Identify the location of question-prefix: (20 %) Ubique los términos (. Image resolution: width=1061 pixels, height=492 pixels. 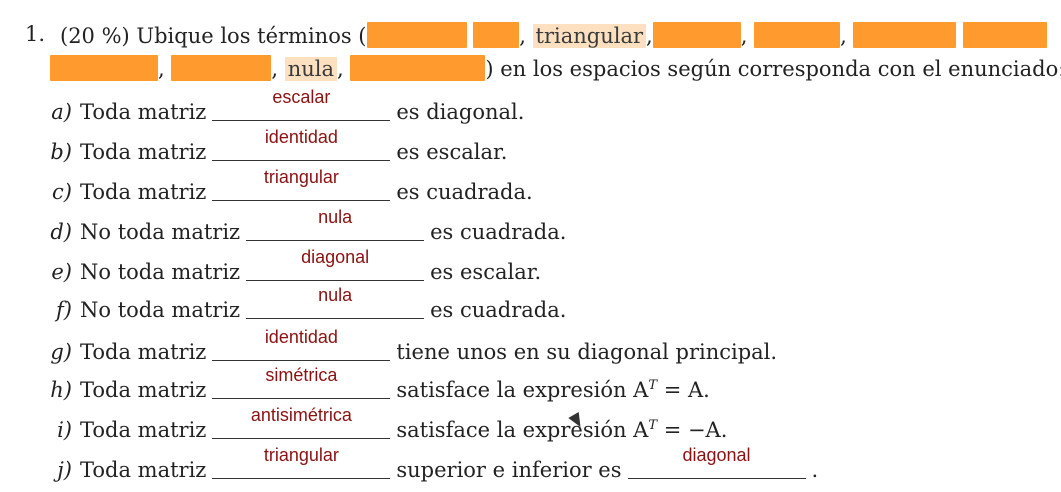
(213, 36).